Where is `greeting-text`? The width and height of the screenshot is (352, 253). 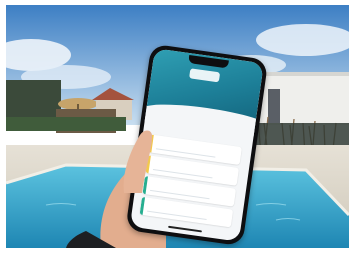
greeting-text is located at coordinates (206, 85).